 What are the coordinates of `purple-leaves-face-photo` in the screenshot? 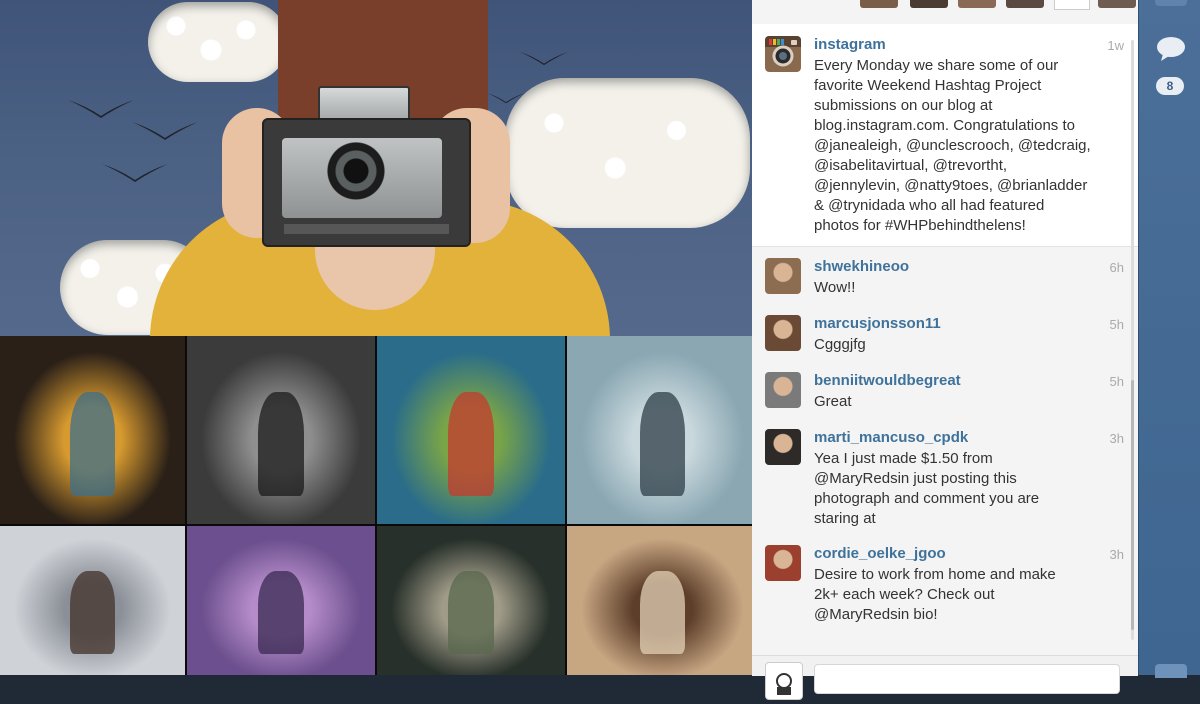 It's located at (281, 600).